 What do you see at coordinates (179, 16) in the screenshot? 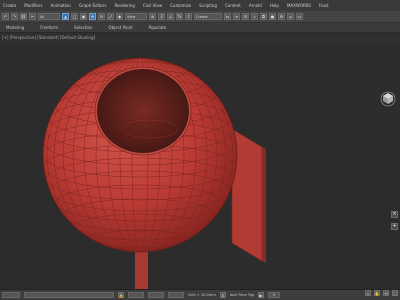
I see `percent-snap-icon: %` at bounding box center [179, 16].